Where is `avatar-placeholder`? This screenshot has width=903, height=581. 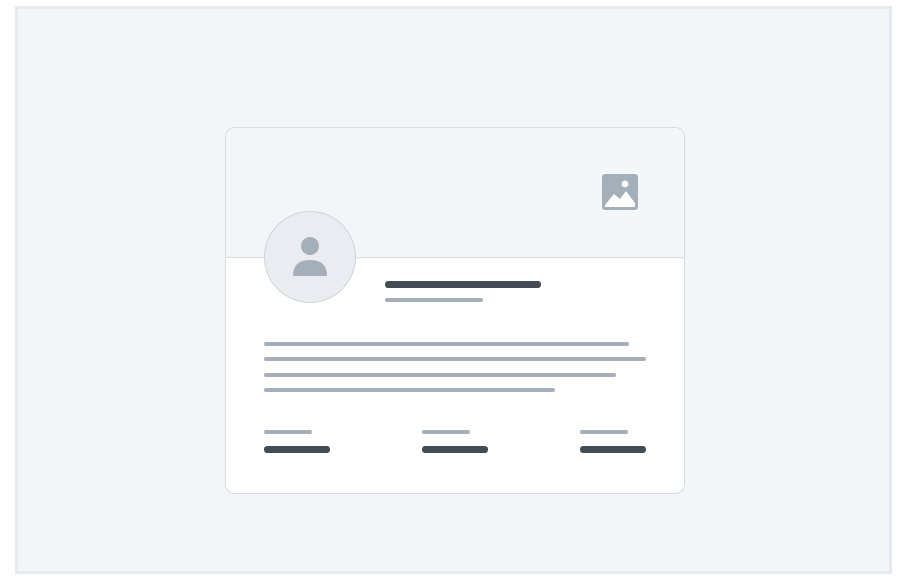 avatar-placeholder is located at coordinates (310, 257).